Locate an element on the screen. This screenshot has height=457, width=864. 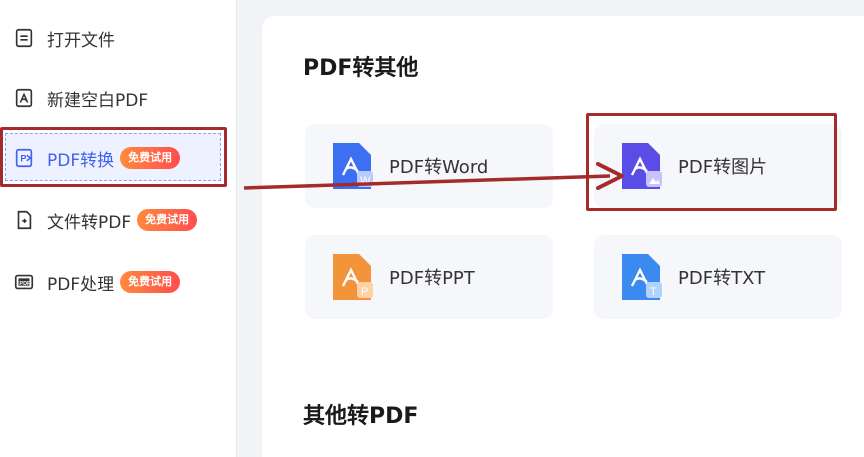
document-icon is located at coordinates (24, 38).